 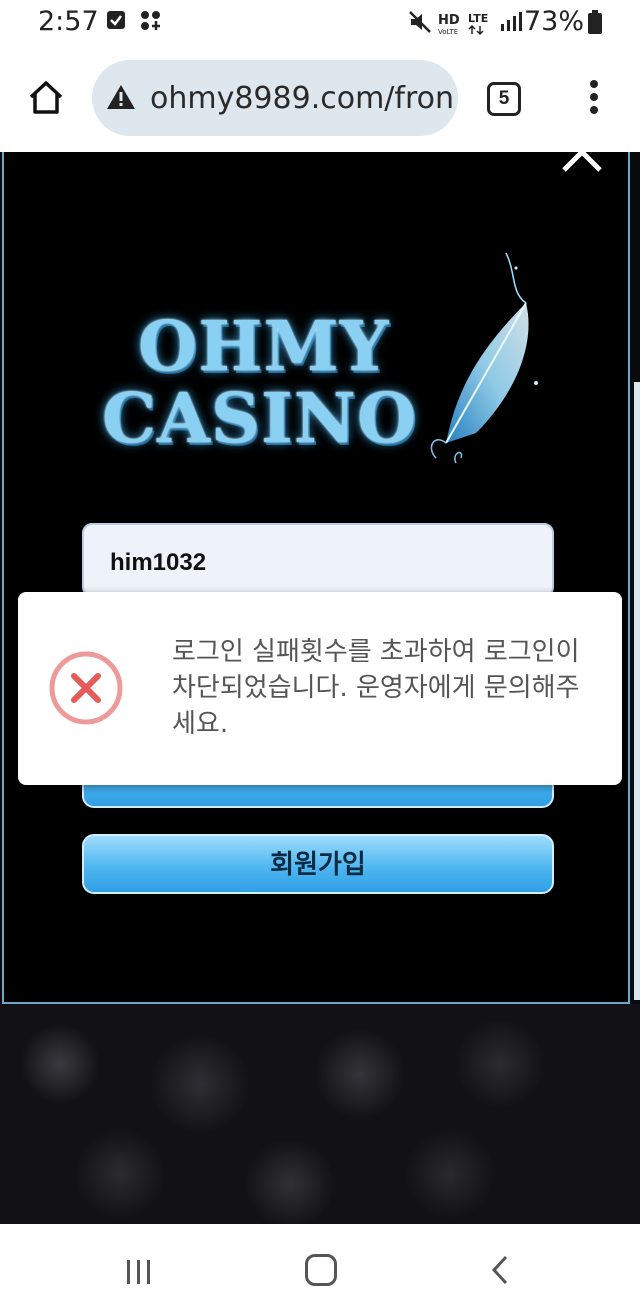 I want to click on status-bar: 2:57 HD VoLTE LTE 73%, so click(x=320, y=24).